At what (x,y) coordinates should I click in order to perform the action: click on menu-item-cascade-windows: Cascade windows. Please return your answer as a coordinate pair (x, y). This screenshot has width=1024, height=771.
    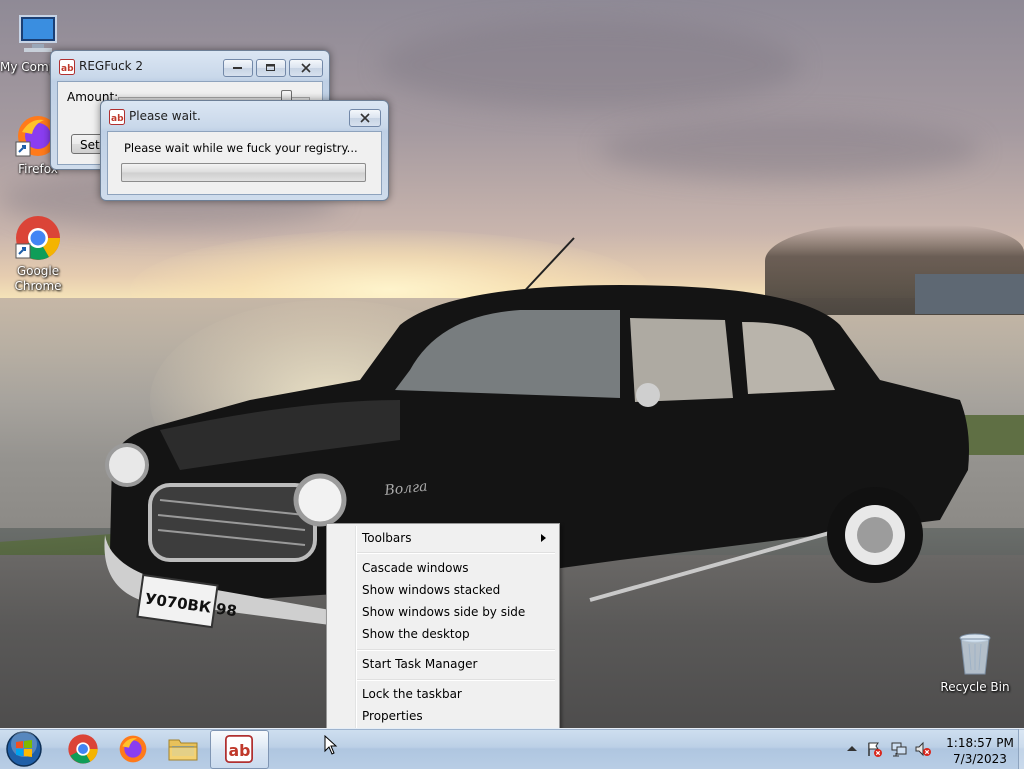
    Looking at the image, I should click on (443, 568).